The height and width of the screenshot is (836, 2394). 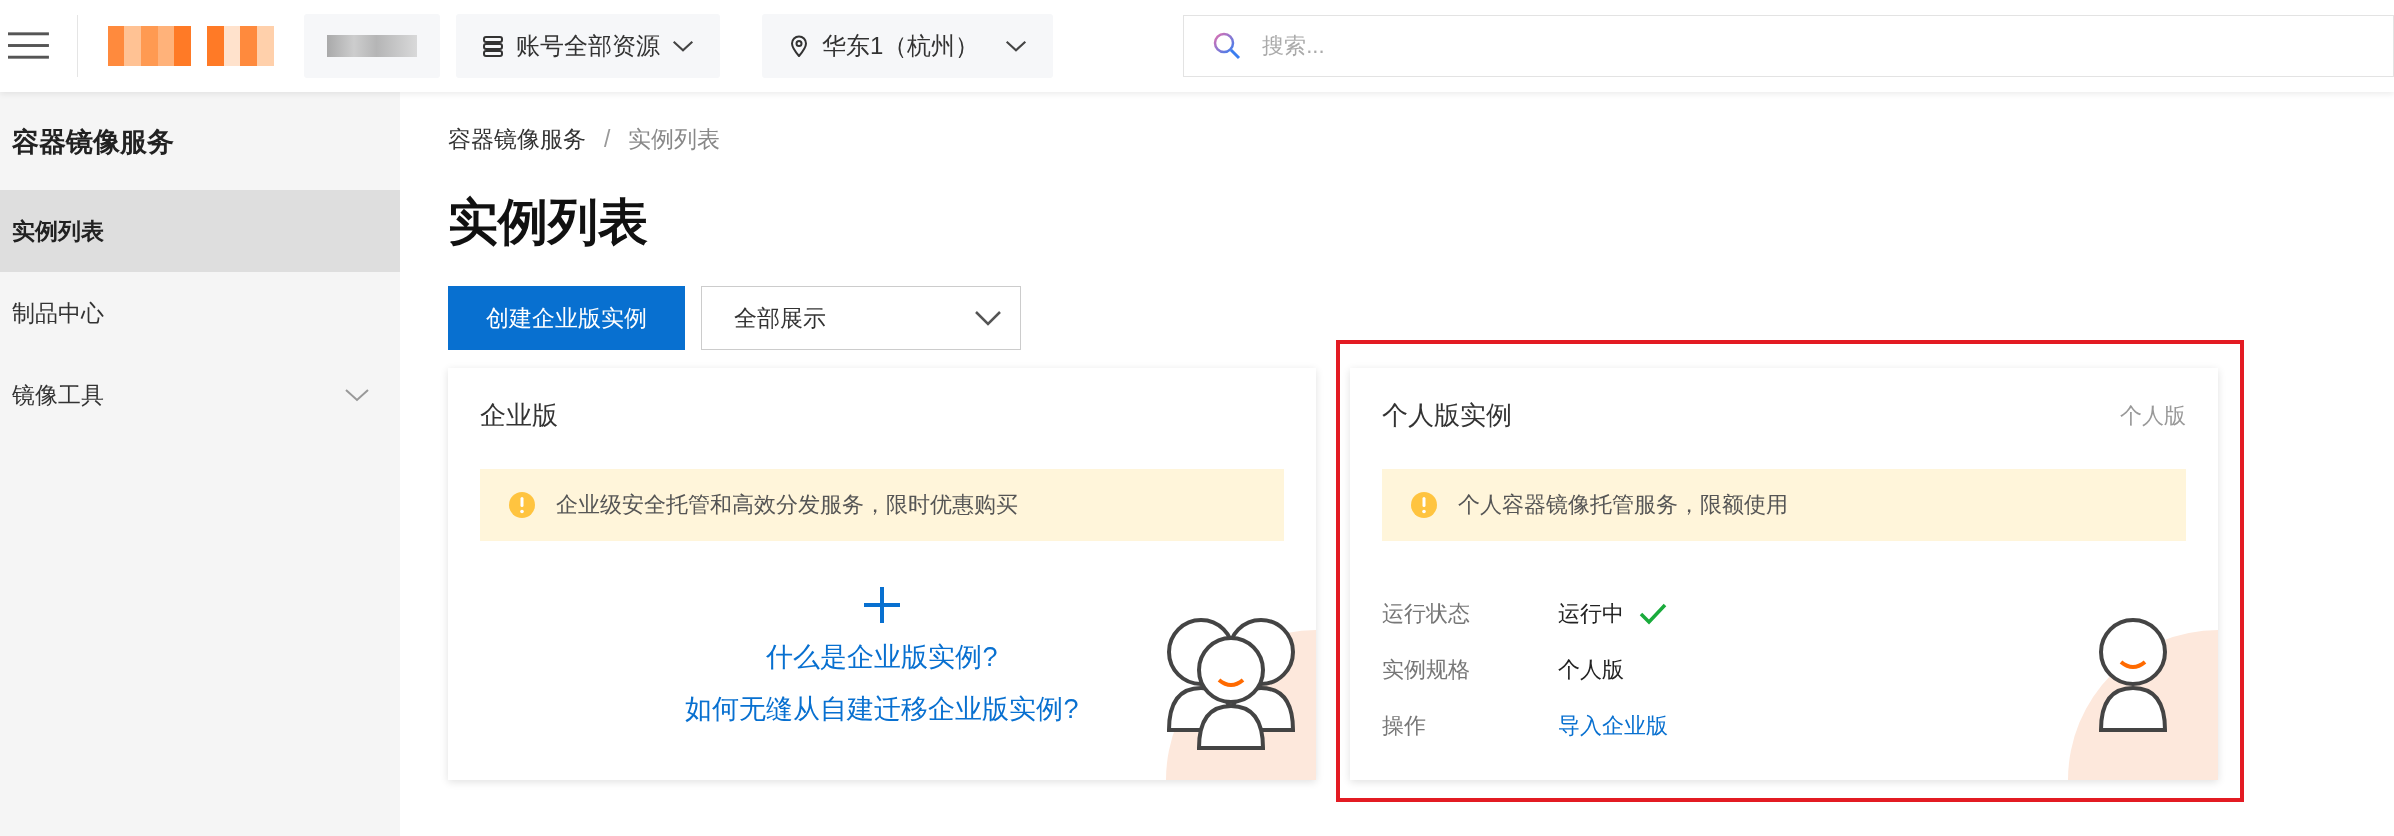 I want to click on sidebar-item: 制品中心, so click(x=200, y=313).